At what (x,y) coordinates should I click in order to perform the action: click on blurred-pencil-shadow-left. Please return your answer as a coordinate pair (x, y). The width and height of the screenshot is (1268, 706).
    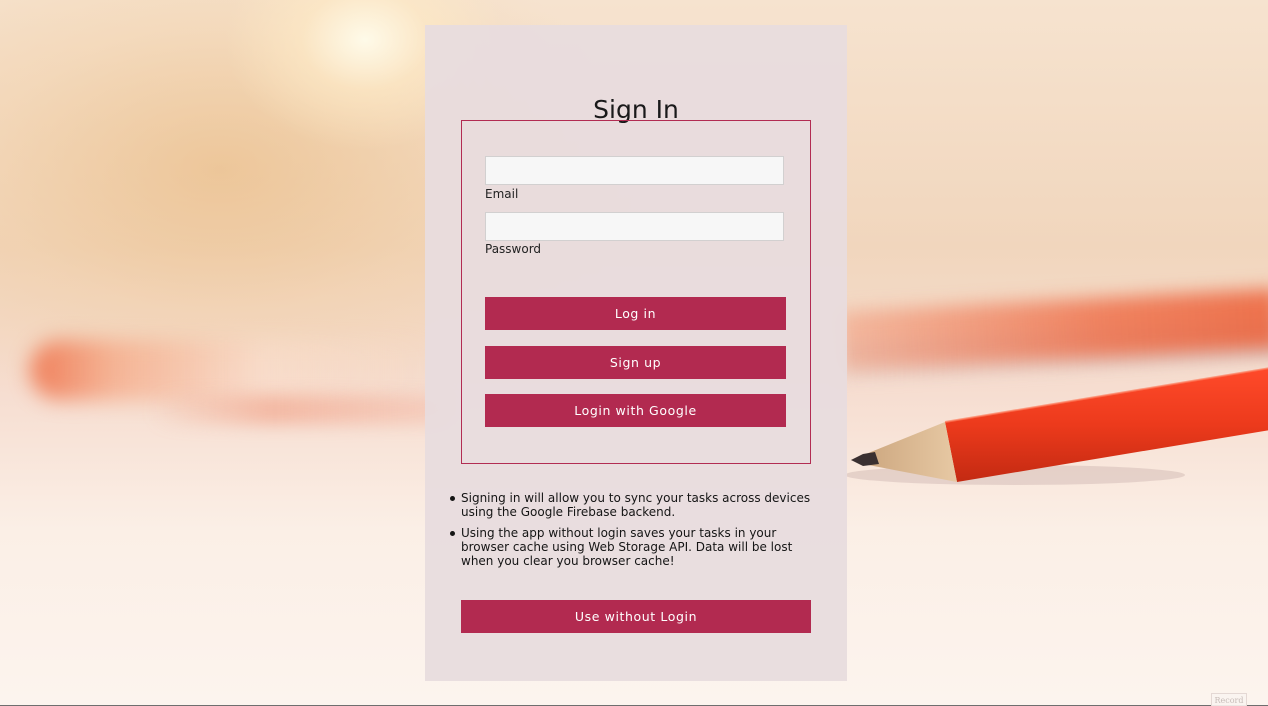
    Looking at the image, I should click on (300, 410).